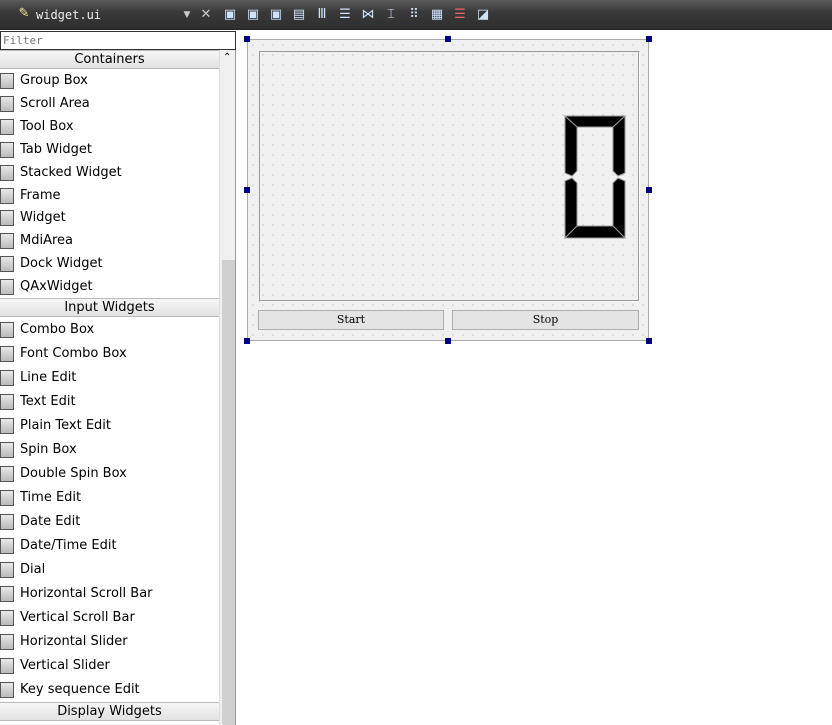  Describe the element at coordinates (351, 320) in the screenshot. I see `start-button: Start` at that location.